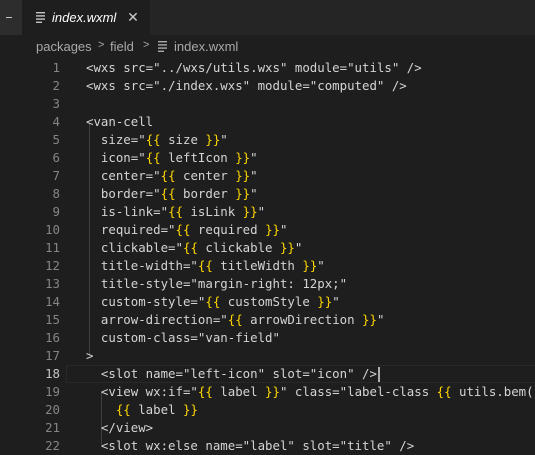 The height and width of the screenshot is (455, 535). What do you see at coordinates (267, 410) in the screenshot?
I see `code-line: 20 {{ label }}` at bounding box center [267, 410].